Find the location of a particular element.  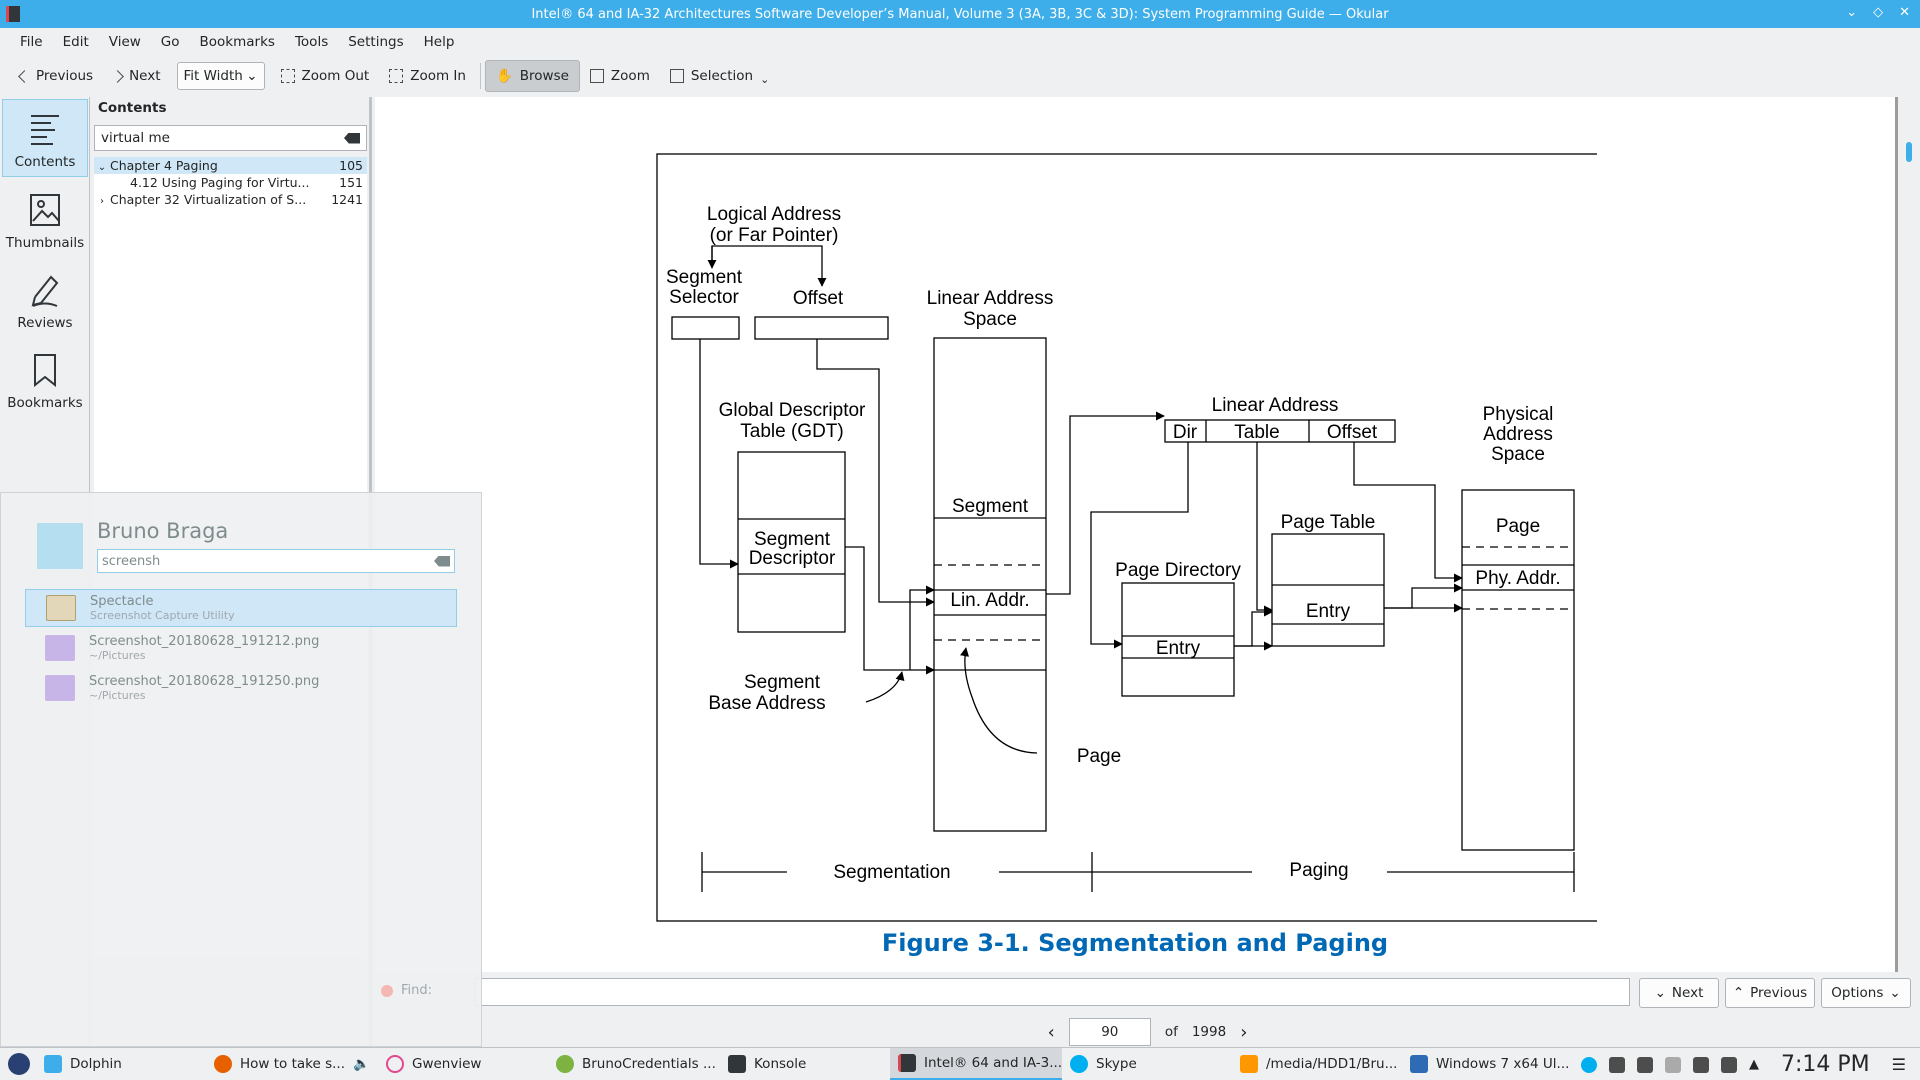

keepass-icon is located at coordinates (565, 1064).